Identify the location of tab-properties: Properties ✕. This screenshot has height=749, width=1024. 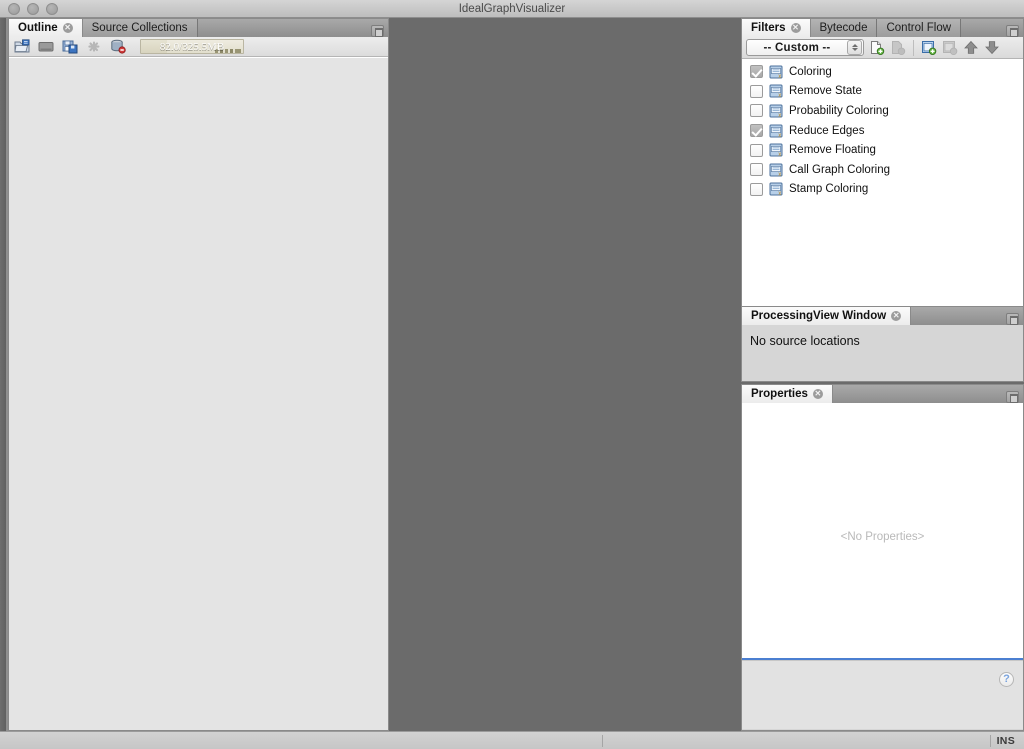
(787, 394).